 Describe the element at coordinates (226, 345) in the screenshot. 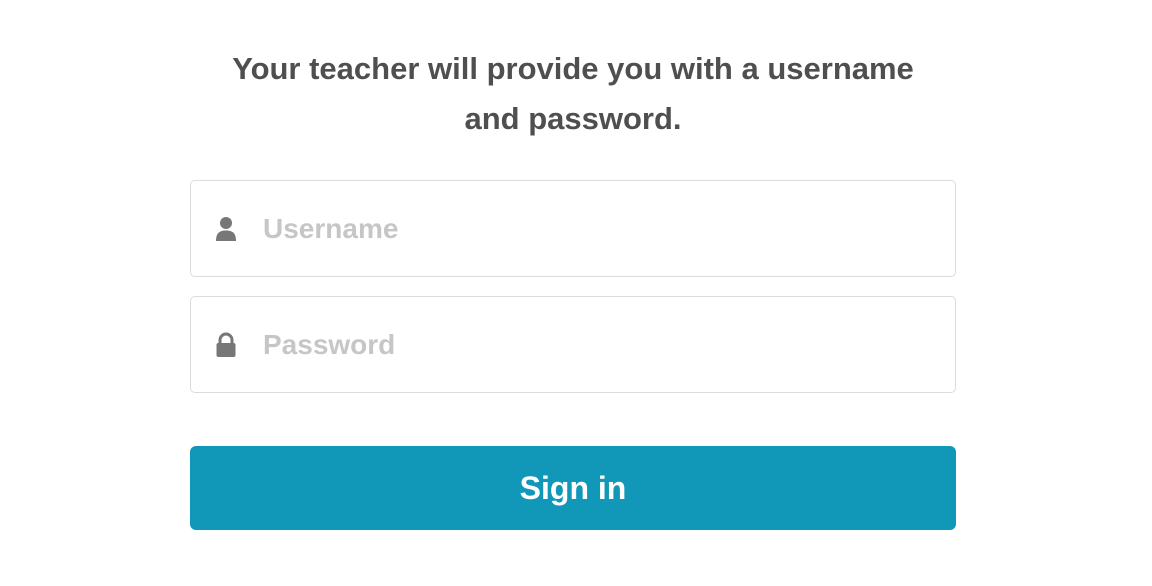

I see `lock-icon` at that location.